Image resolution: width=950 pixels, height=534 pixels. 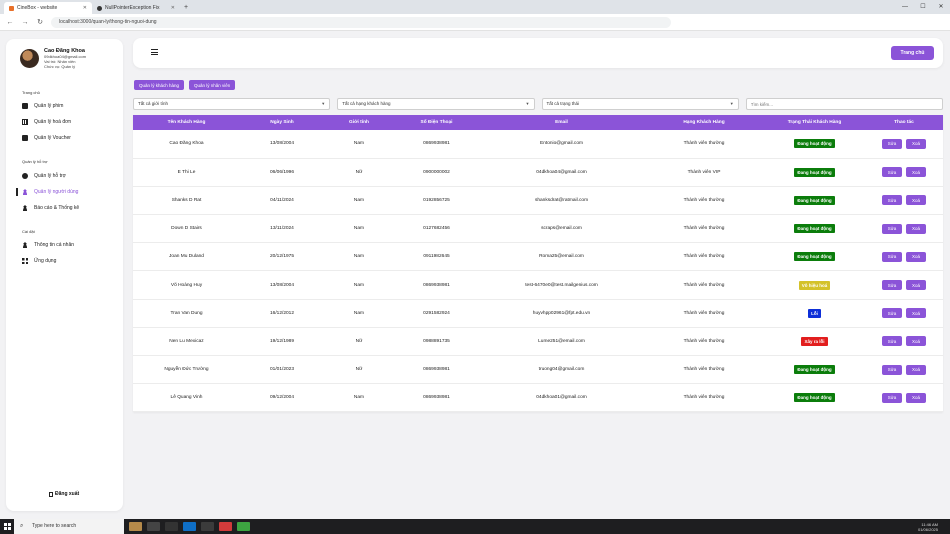 I want to click on maximize-icon: ☐, so click(x=923, y=7).